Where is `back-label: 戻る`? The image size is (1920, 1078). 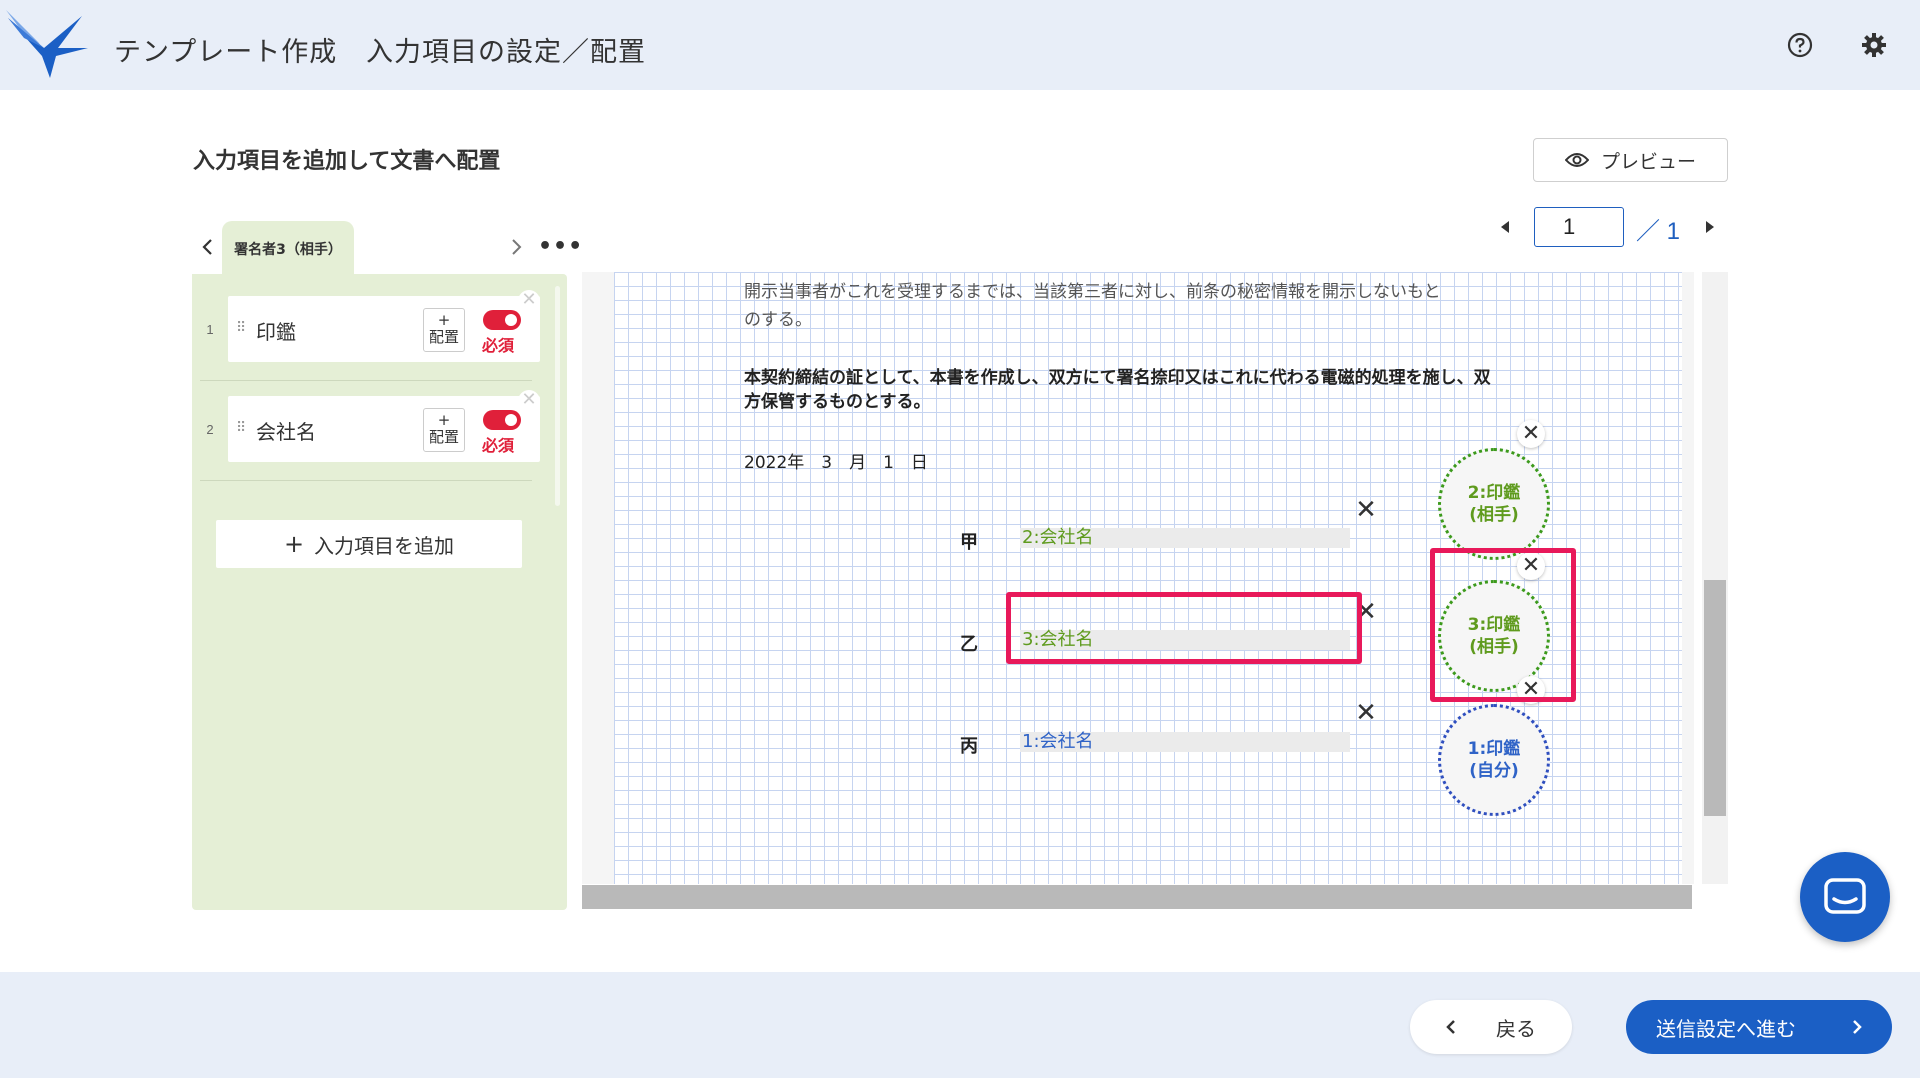 back-label: 戻る is located at coordinates (1516, 1028).